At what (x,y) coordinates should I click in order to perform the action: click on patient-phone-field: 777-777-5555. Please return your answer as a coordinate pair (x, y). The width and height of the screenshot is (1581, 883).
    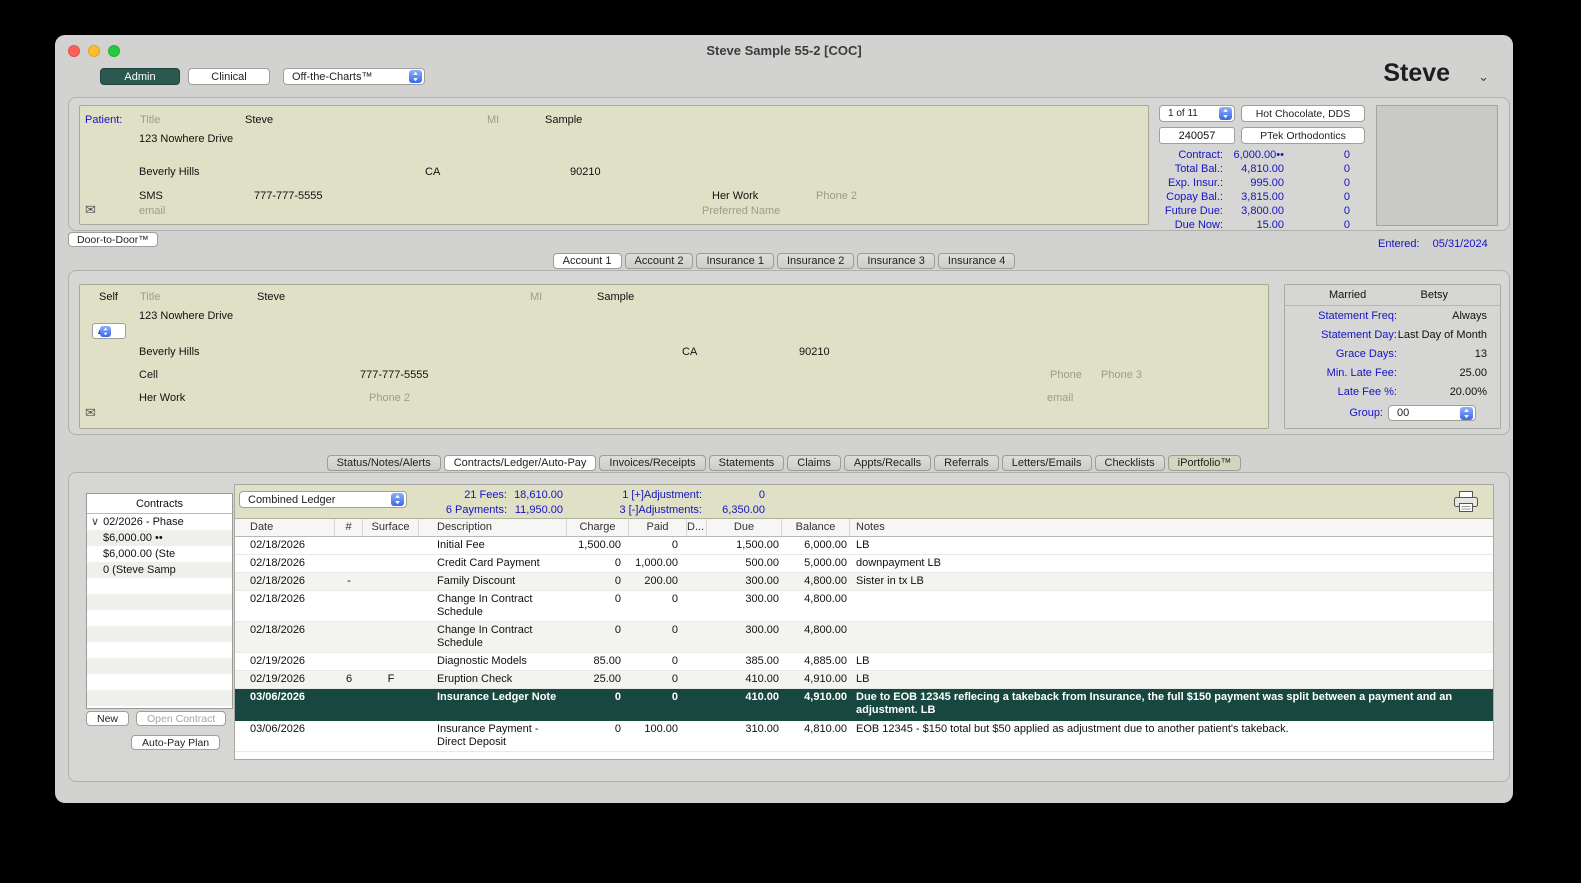
    Looking at the image, I should click on (288, 196).